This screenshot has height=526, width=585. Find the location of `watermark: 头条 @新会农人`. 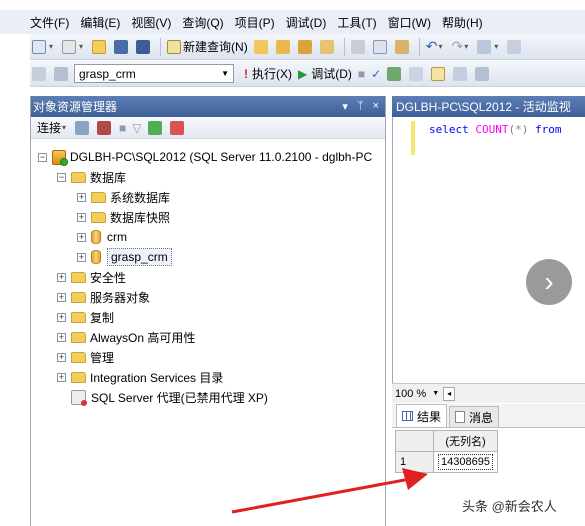

watermark: 头条 @新会农人 is located at coordinates (509, 506).